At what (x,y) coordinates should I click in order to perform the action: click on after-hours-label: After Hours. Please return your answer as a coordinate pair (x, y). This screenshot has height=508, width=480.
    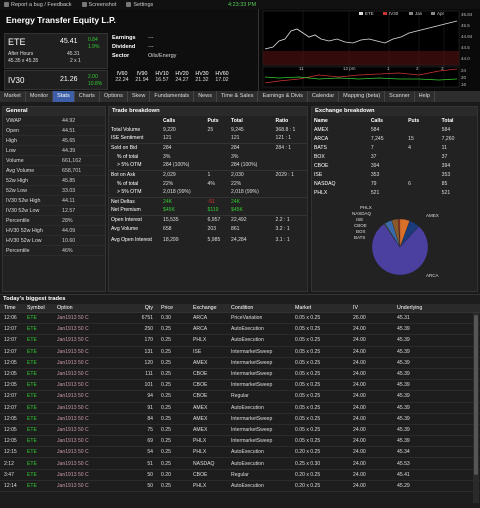
    Looking at the image, I should click on (21, 54).